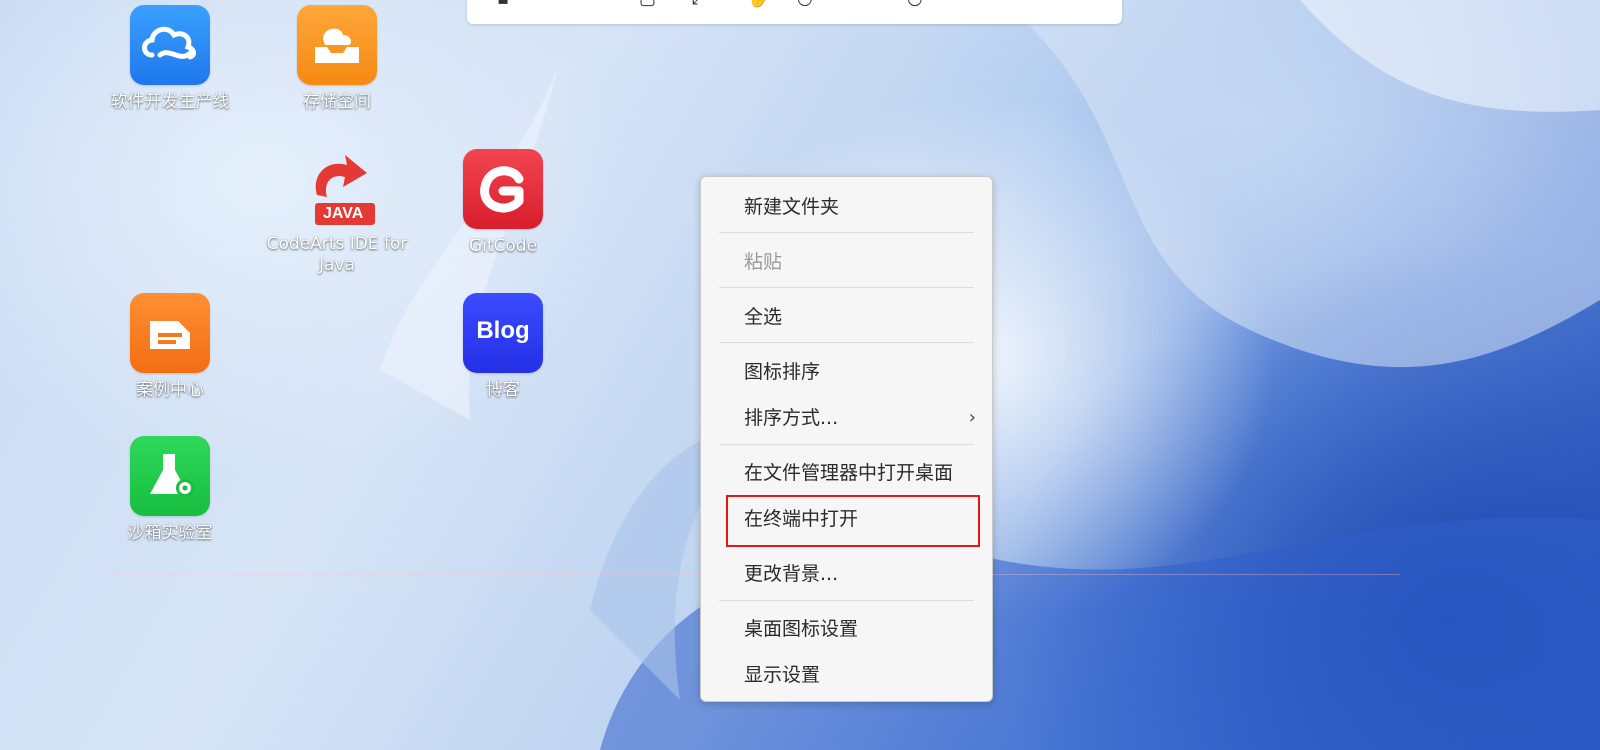  I want to click on menu-item-desktop-icon-settings: 桌面图标设置, so click(846, 629).